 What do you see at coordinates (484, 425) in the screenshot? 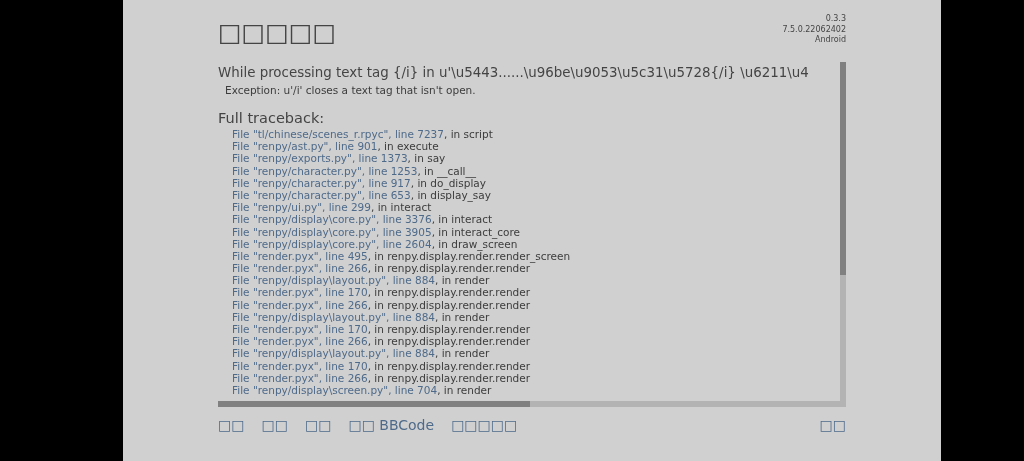
I see `action-link: □□□□□` at bounding box center [484, 425].